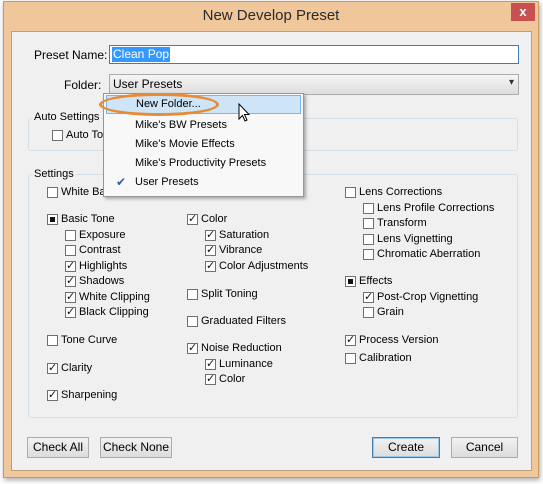 The height and width of the screenshot is (484, 543). I want to click on lens-profile-corrections-checkbox: Lens Profile Corrections, so click(428, 208).